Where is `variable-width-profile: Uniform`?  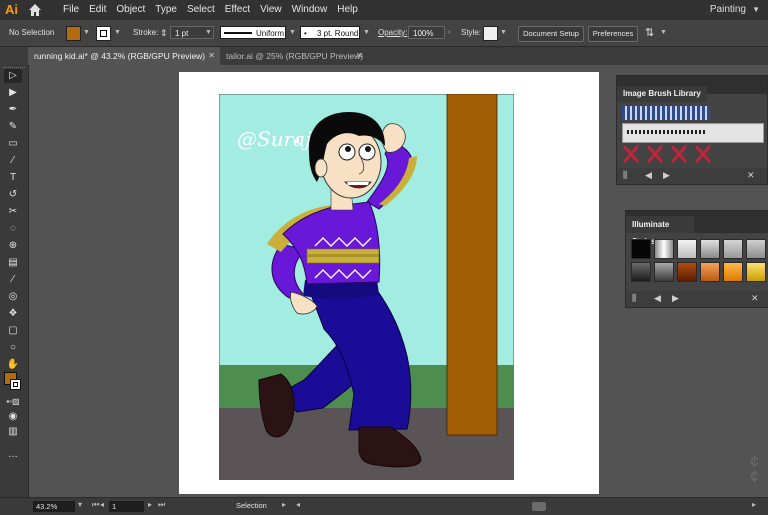 variable-width-profile: Uniform is located at coordinates (253, 32).